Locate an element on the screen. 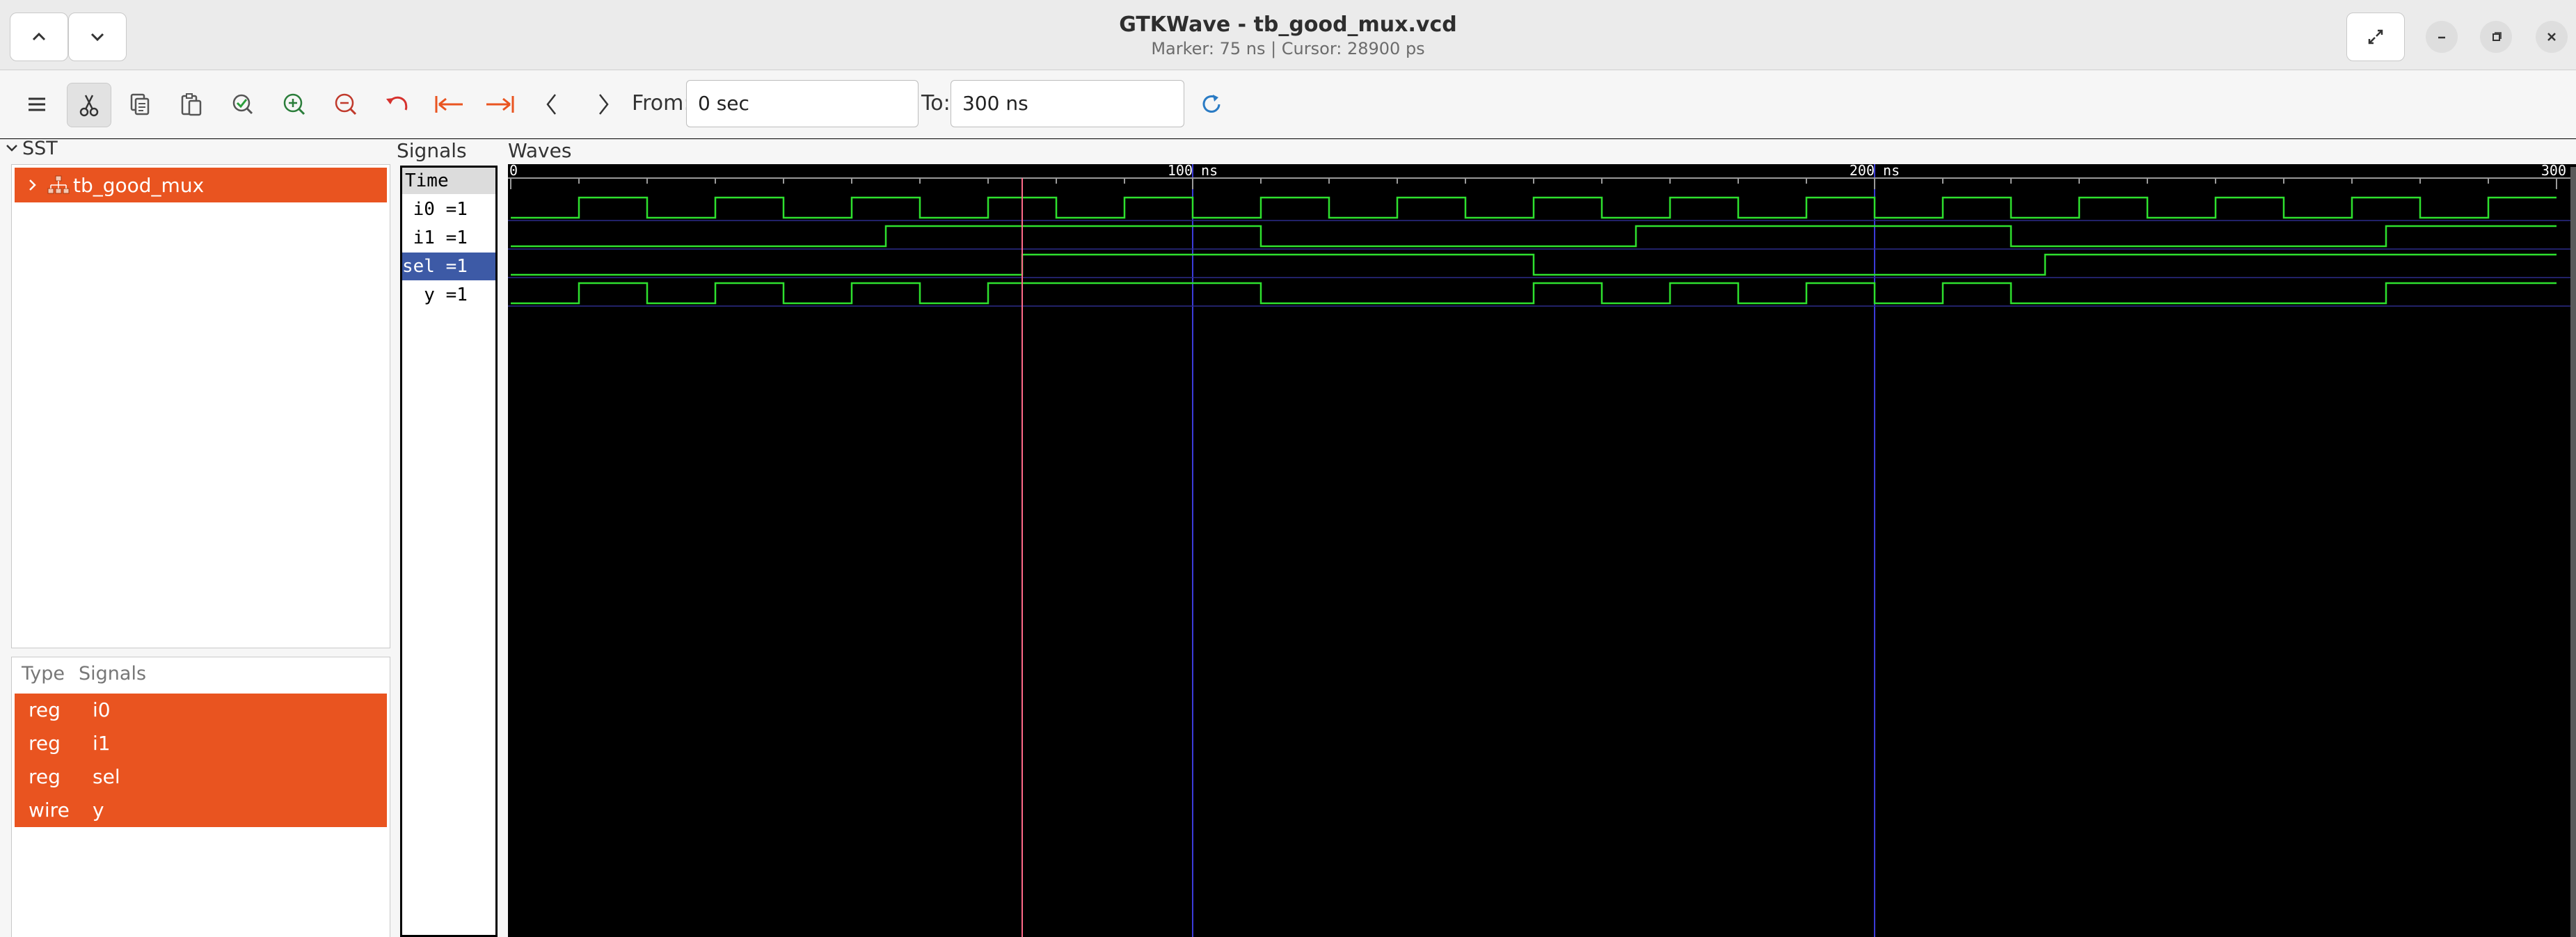  zoom-fit-button is located at coordinates (242, 105).